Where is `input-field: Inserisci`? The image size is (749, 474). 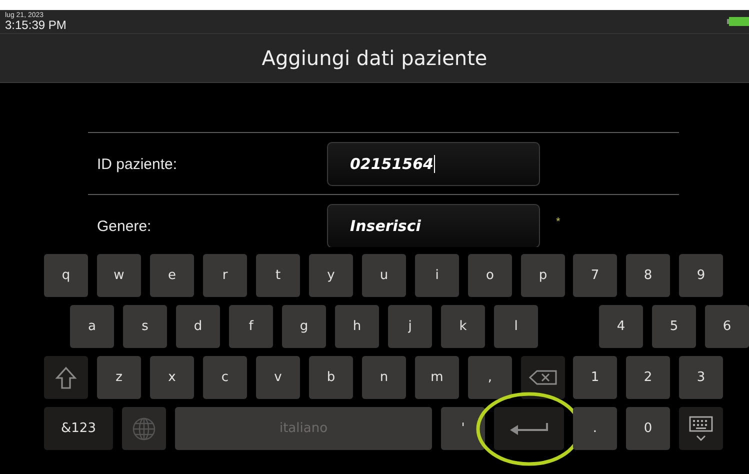 input-field: Inserisci is located at coordinates (433, 225).